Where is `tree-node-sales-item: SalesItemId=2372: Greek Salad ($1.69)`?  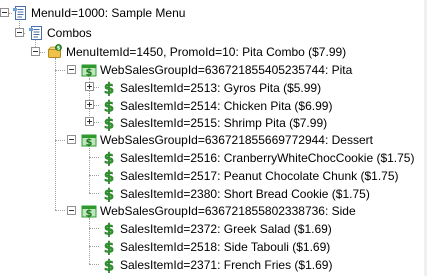
tree-node-sales-item: SalesItemId=2372: Greek Salad ($1.69) is located at coordinates (216, 228).